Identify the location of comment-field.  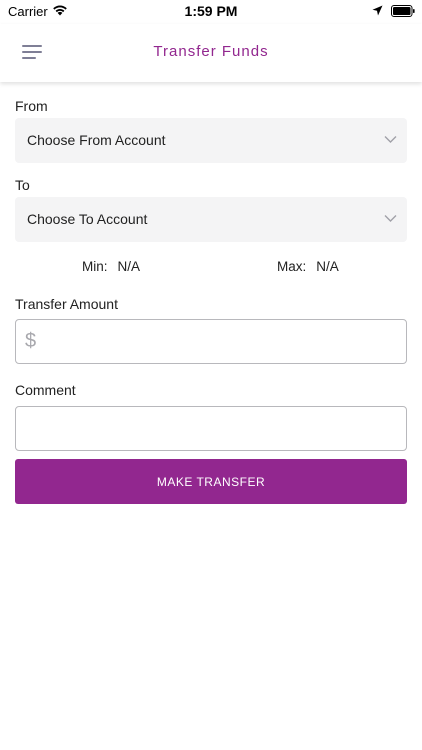
(211, 428).